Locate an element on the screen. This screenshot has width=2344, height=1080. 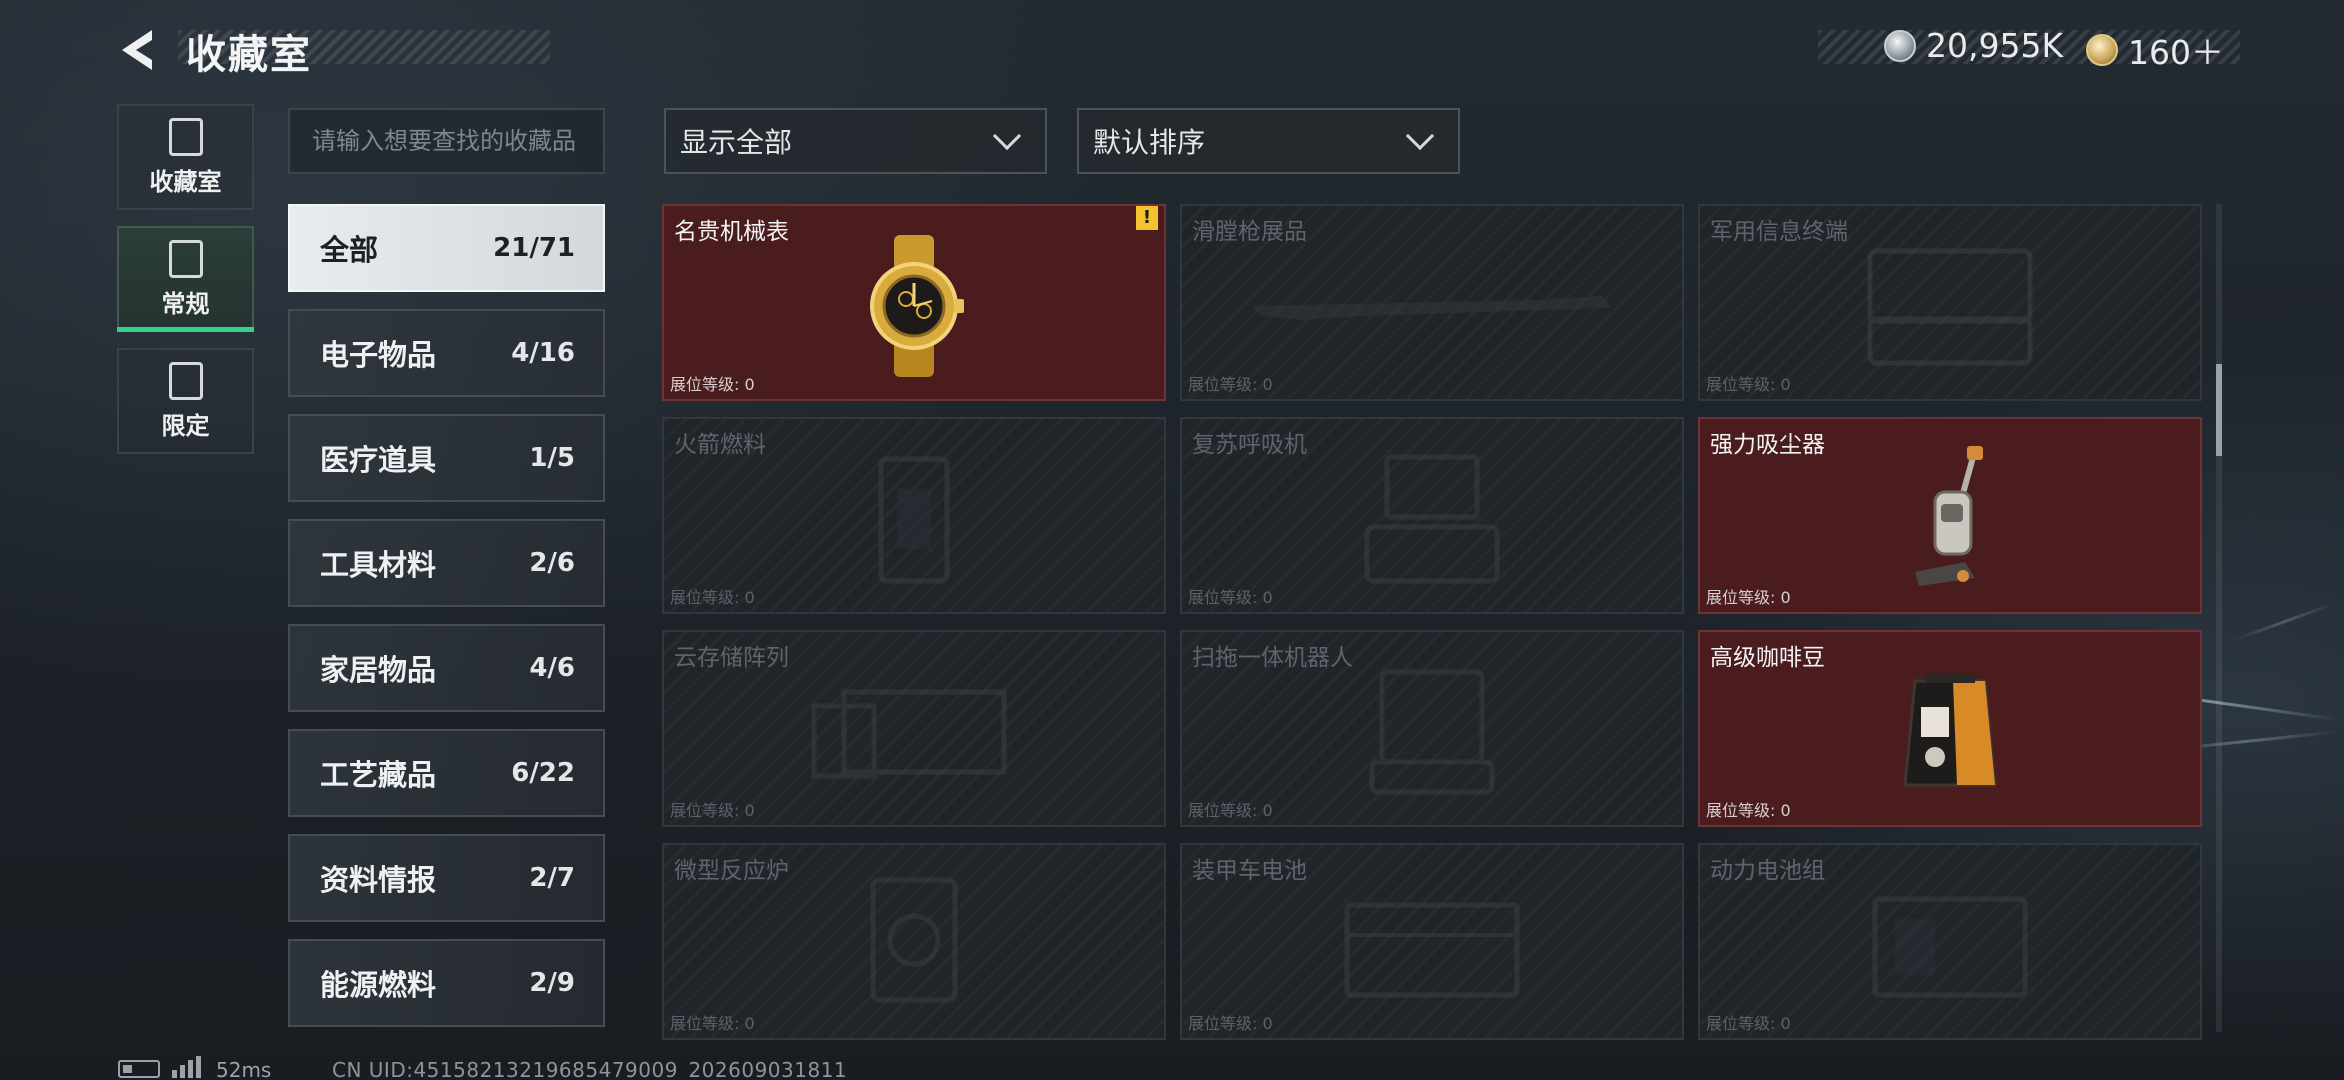
category-count: 1/5 is located at coordinates (552, 458).